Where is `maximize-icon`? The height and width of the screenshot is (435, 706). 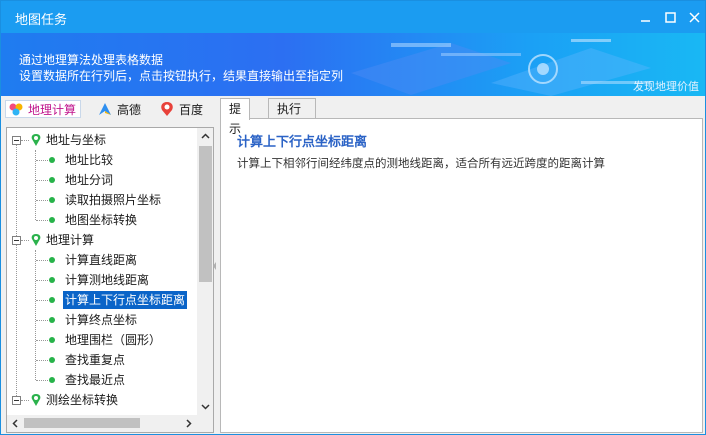
maximize-icon is located at coordinates (670, 17).